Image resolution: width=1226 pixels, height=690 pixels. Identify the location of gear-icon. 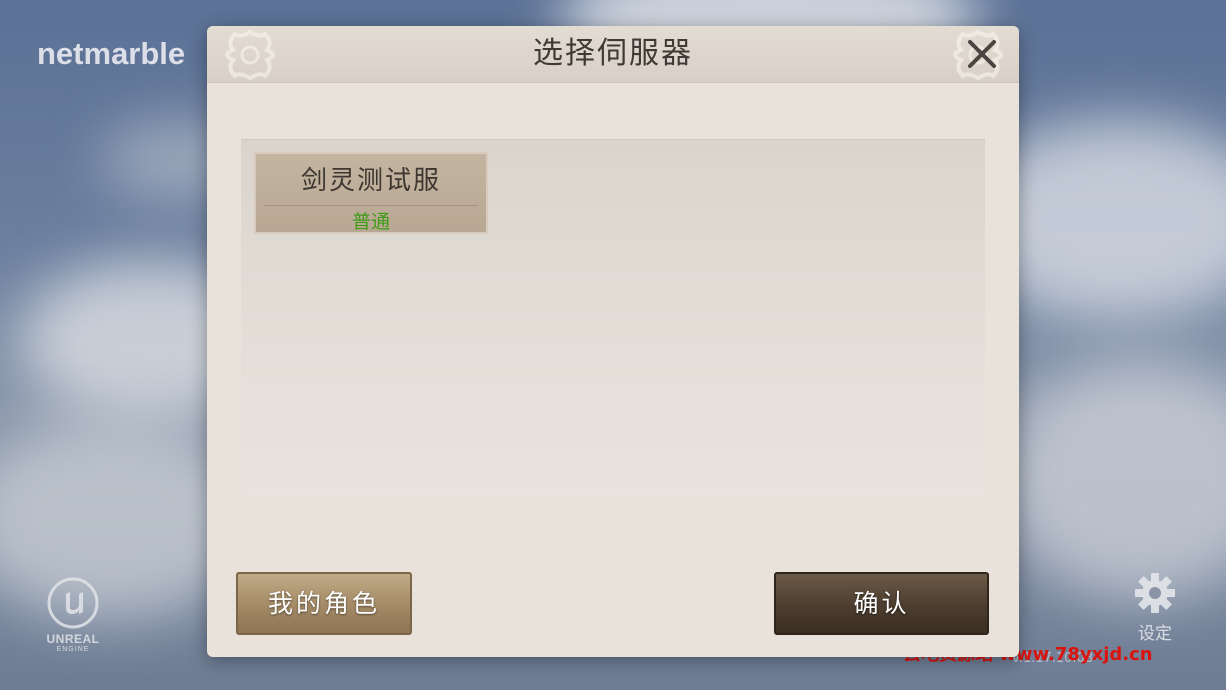
(1155, 593).